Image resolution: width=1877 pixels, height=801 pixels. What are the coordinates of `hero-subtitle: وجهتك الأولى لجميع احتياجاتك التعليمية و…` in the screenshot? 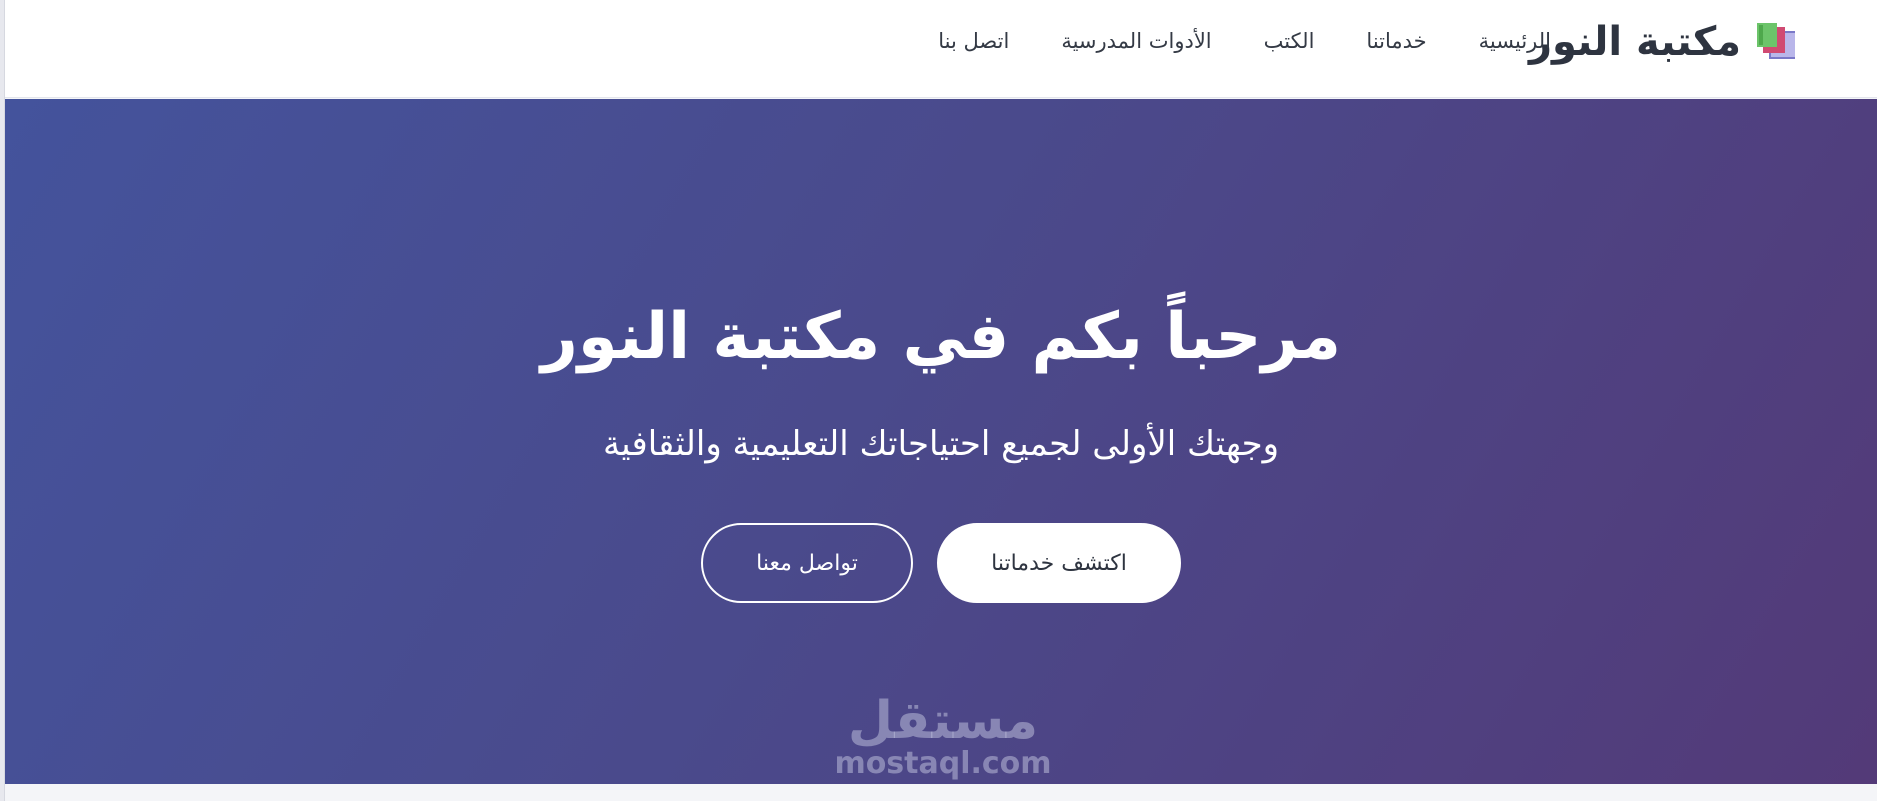 It's located at (941, 444).